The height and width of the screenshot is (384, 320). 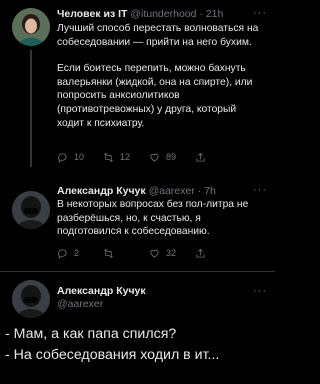 What do you see at coordinates (163, 291) in the screenshot?
I see `author-name-line: Александр Кучук` at bounding box center [163, 291].